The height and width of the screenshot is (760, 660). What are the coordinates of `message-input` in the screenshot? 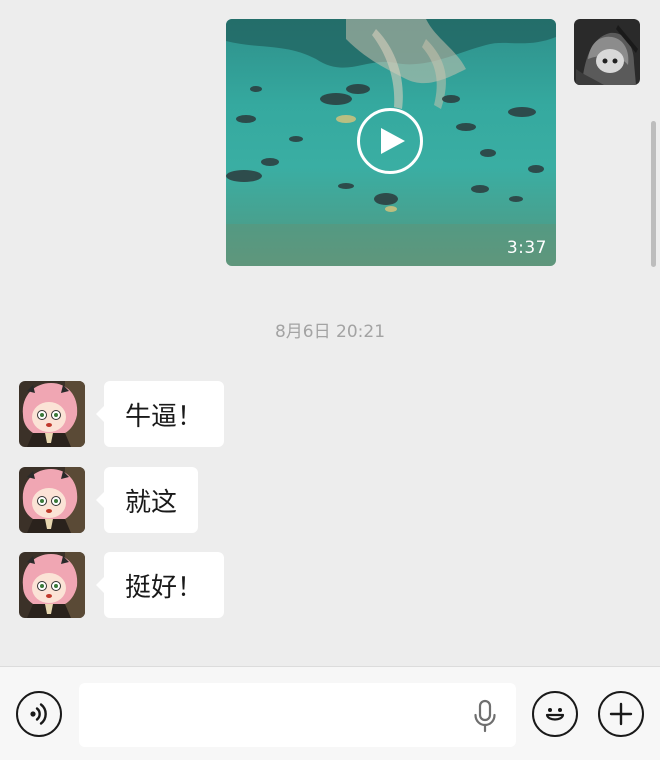 It's located at (269, 715).